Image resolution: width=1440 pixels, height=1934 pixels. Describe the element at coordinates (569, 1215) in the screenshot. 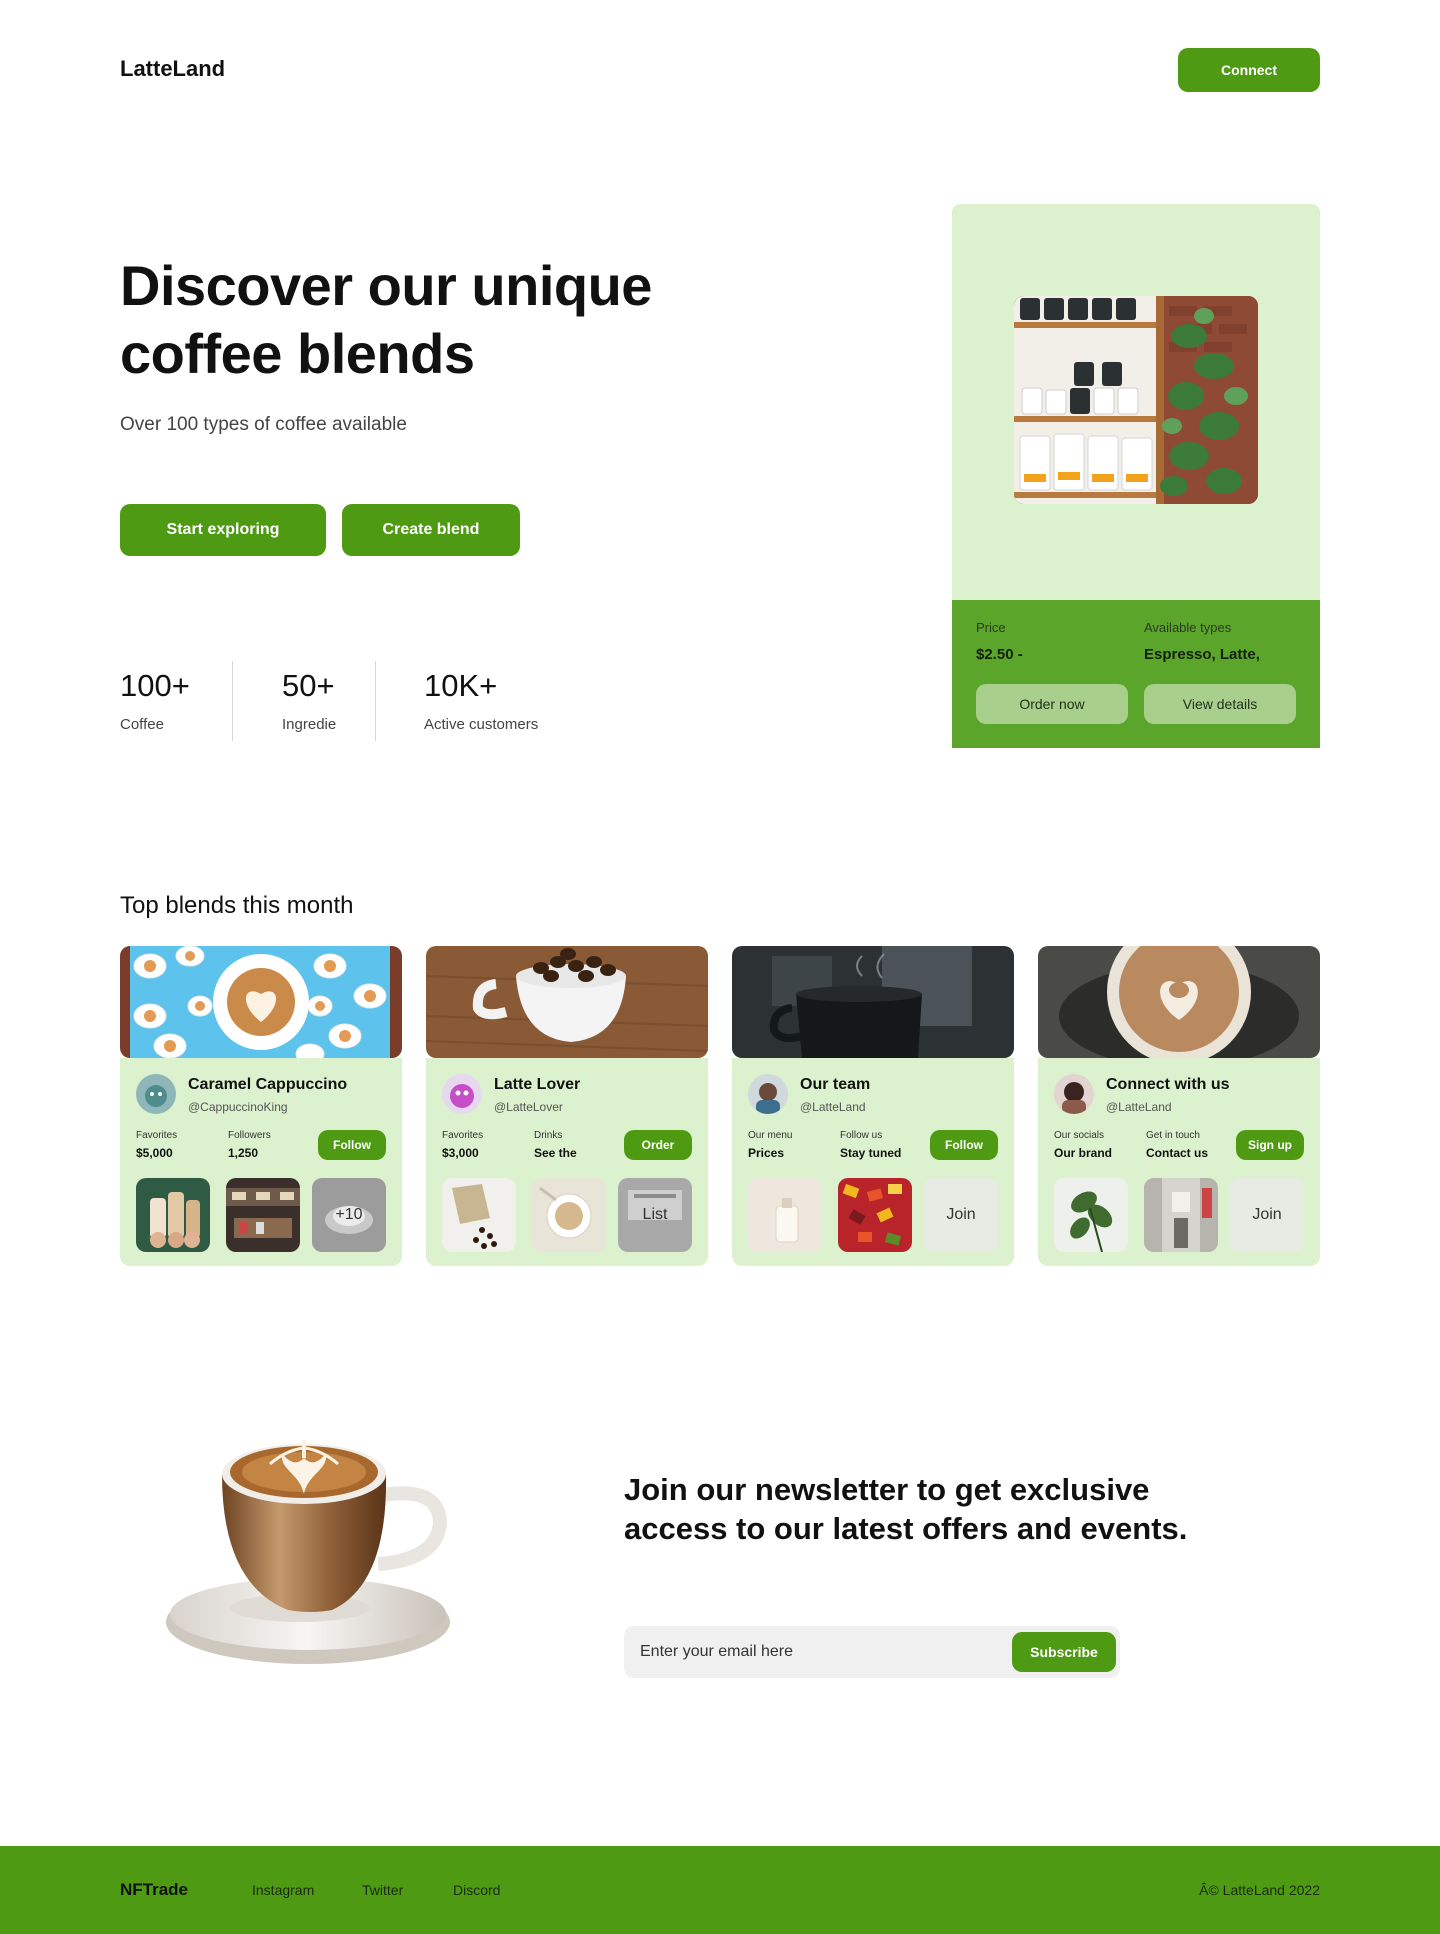

I see `latte-cup-thumbnail` at that location.